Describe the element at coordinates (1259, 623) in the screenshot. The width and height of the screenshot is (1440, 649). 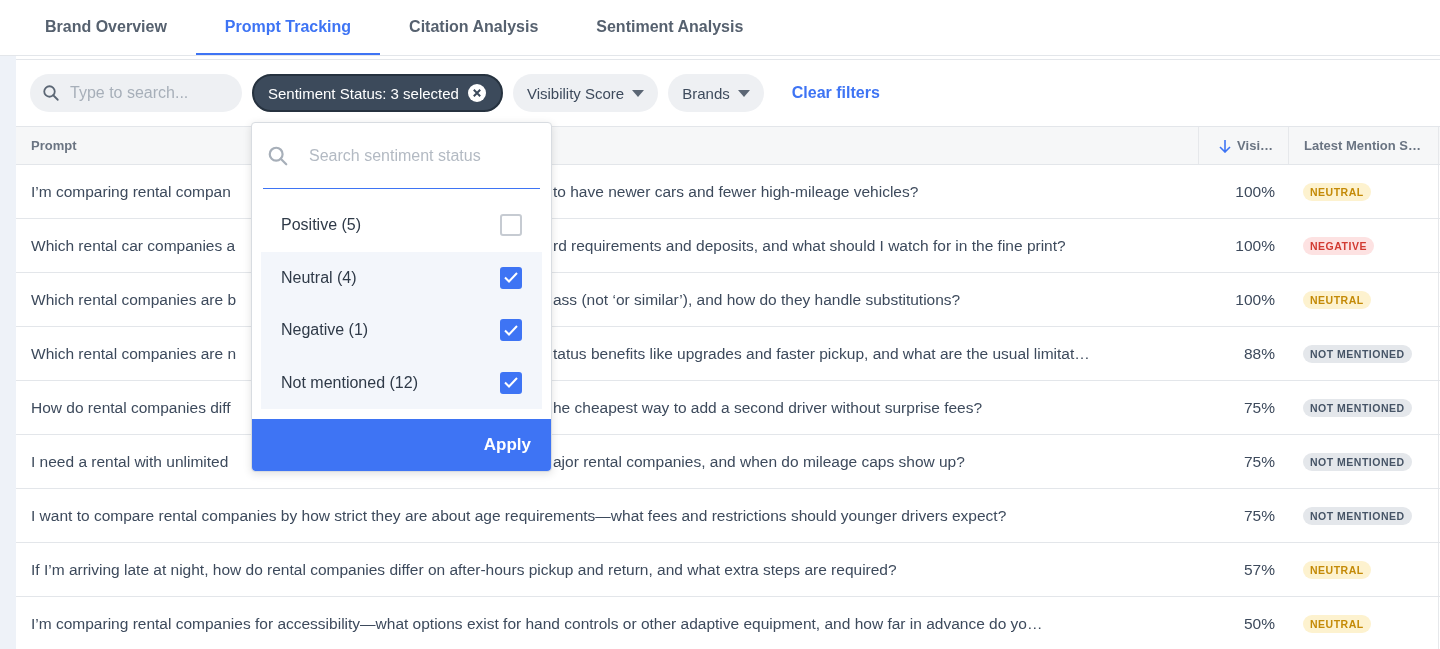
I see `visibility-score: 50%` at that location.